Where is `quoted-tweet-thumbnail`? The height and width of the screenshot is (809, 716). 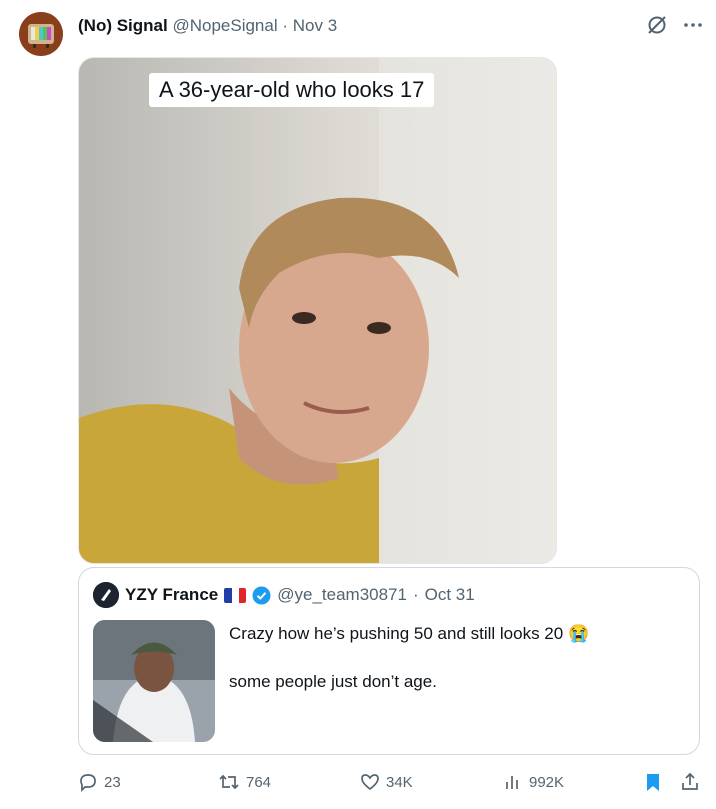
quoted-tweet-thumbnail is located at coordinates (154, 681).